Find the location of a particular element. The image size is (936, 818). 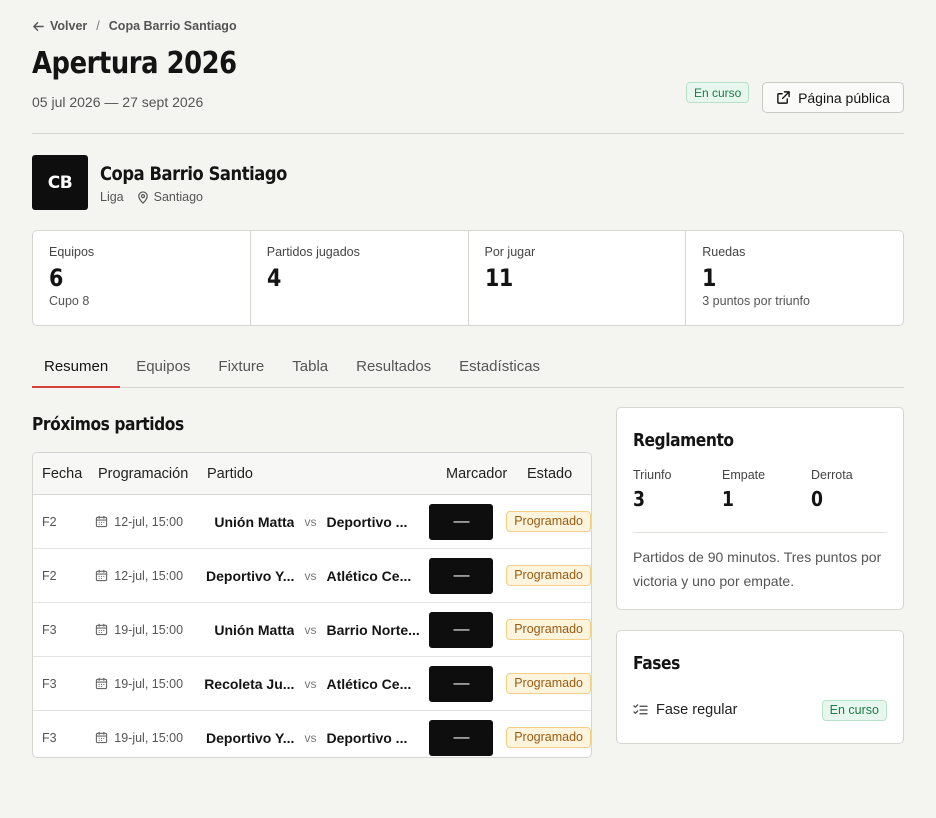

match-schedule: 12-jul, 15:00 is located at coordinates (142, 522).